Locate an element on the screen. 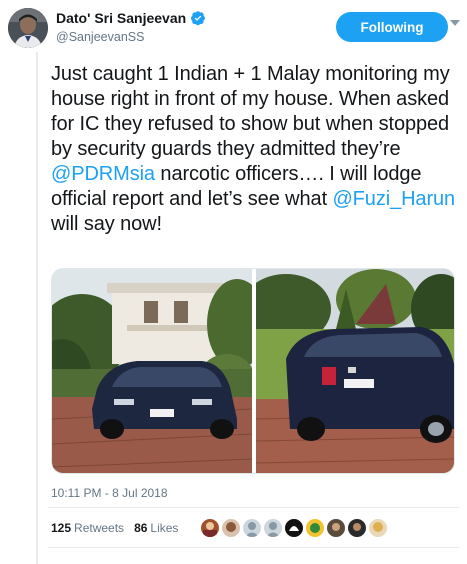 This screenshot has width=467, height=564. liker-avatars is located at coordinates (294, 528).